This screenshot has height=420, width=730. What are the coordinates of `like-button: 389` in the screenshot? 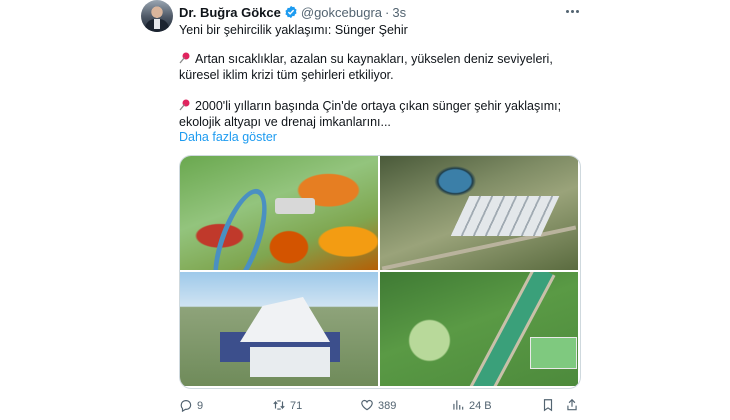 It's located at (378, 406).